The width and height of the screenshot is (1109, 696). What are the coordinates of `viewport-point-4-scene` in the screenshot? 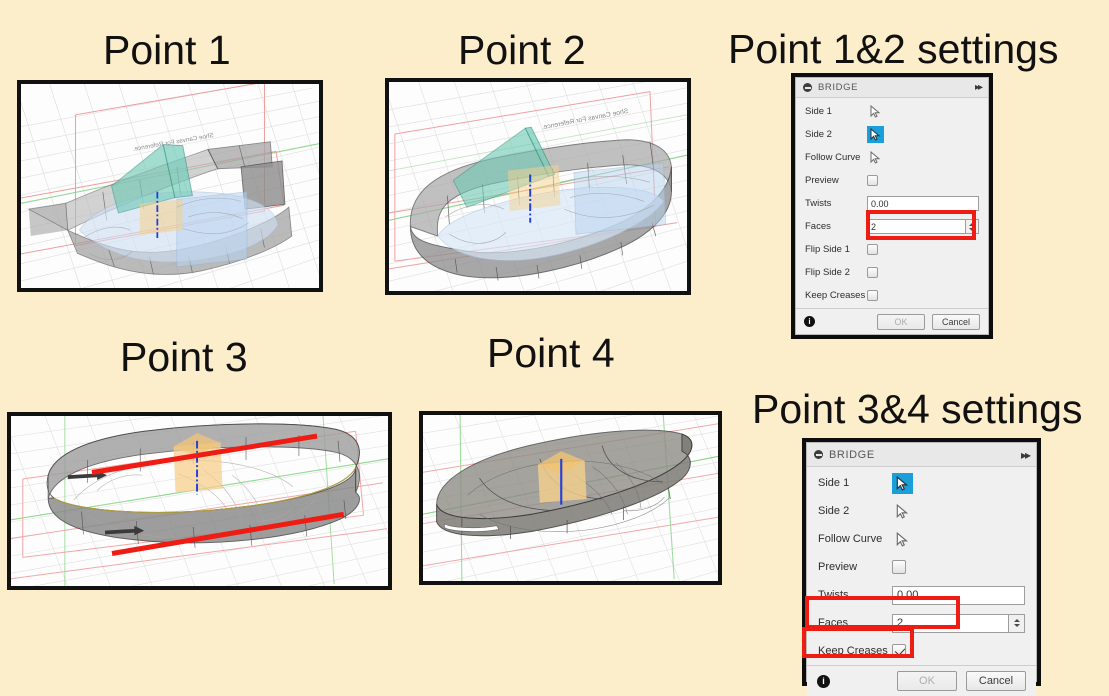 It's located at (570, 498).